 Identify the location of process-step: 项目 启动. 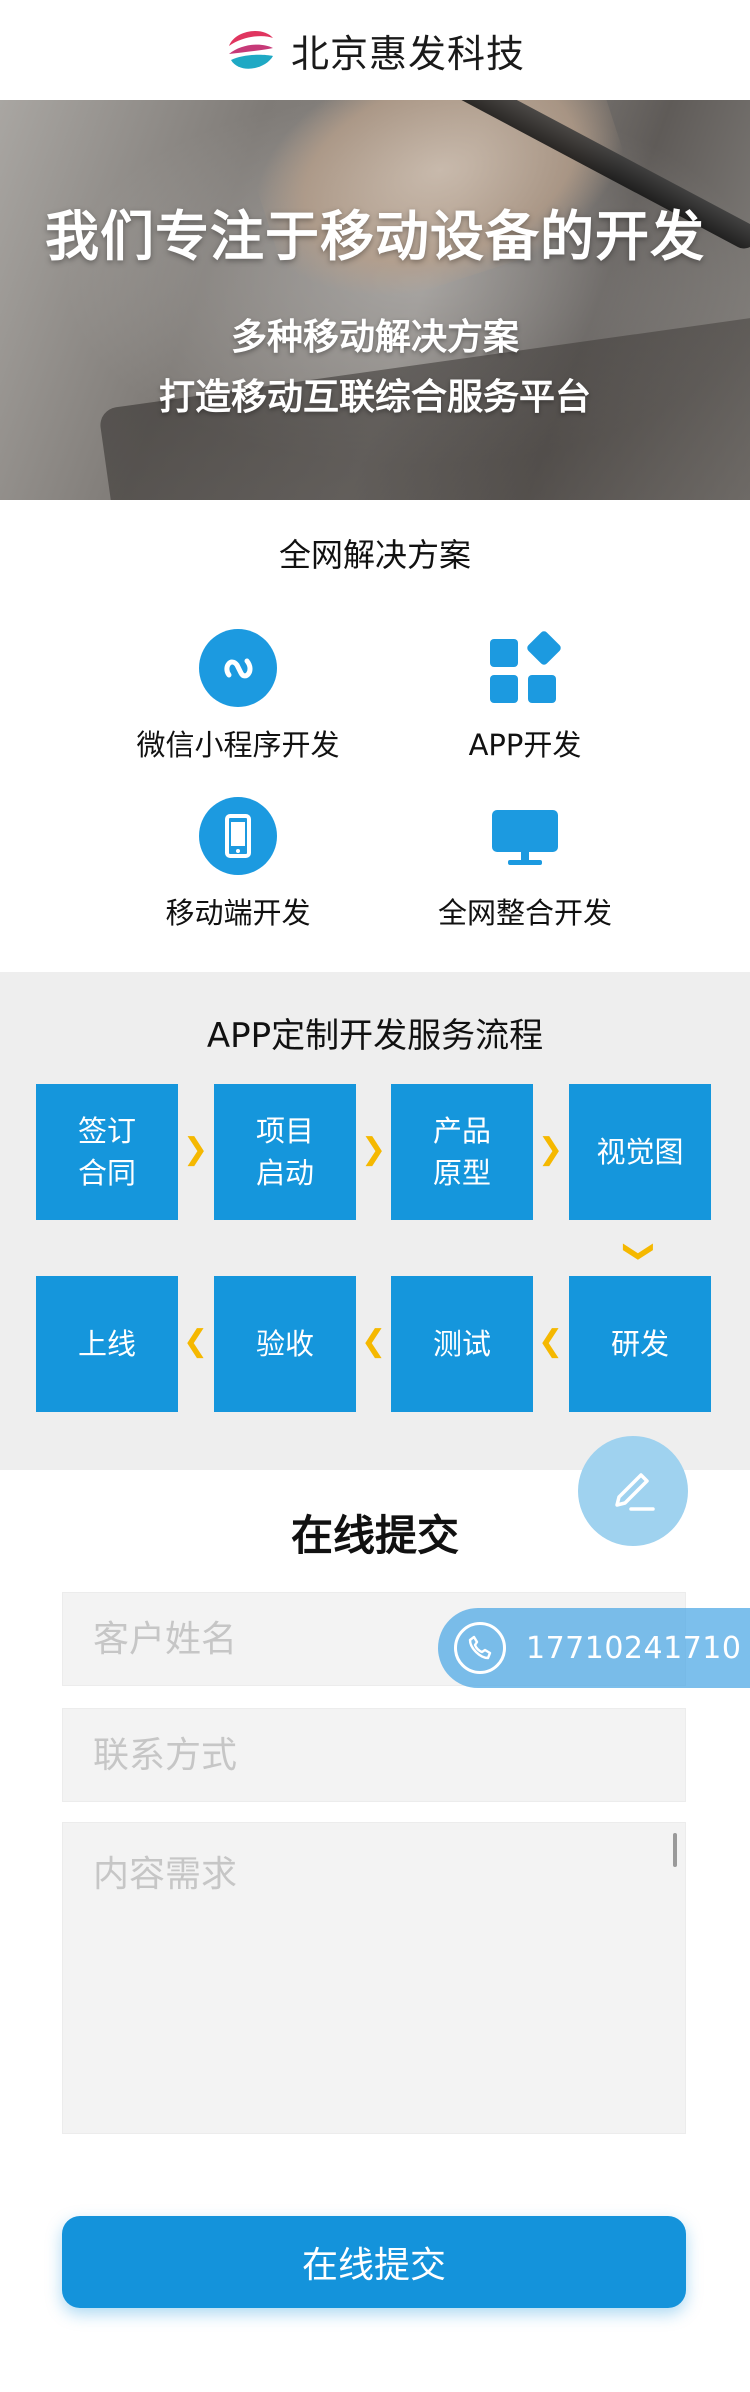
(285, 1152).